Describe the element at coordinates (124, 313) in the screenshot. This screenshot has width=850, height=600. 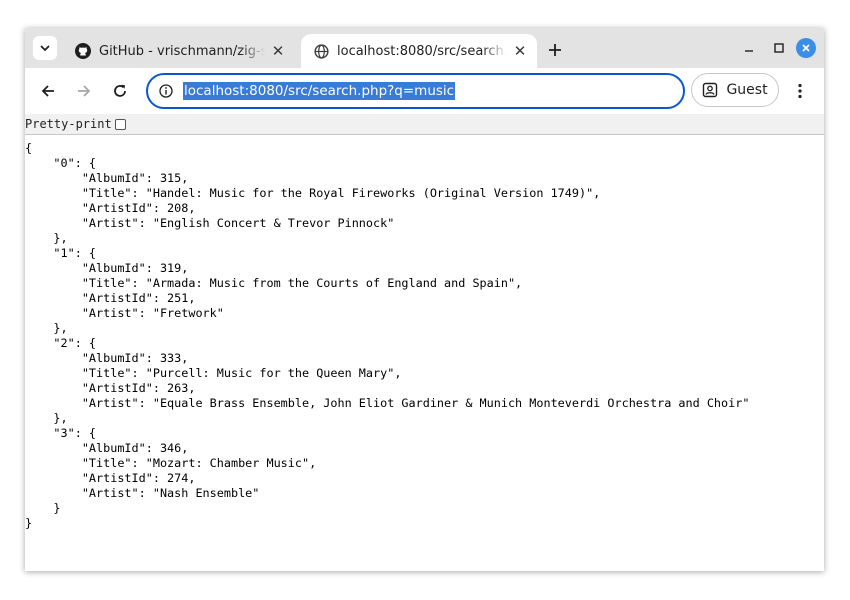
I see `json-line: "Artist": "Fretwork"` at that location.